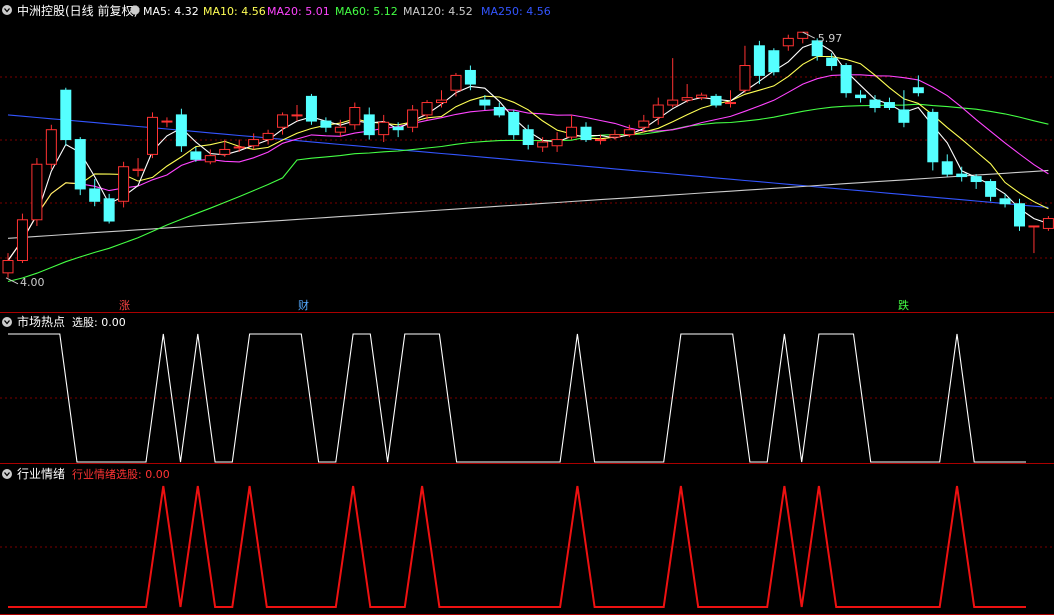 Image resolution: width=1054 pixels, height=615 pixels. Describe the element at coordinates (303, 305) in the screenshot. I see `marker-finance: 财` at that location.